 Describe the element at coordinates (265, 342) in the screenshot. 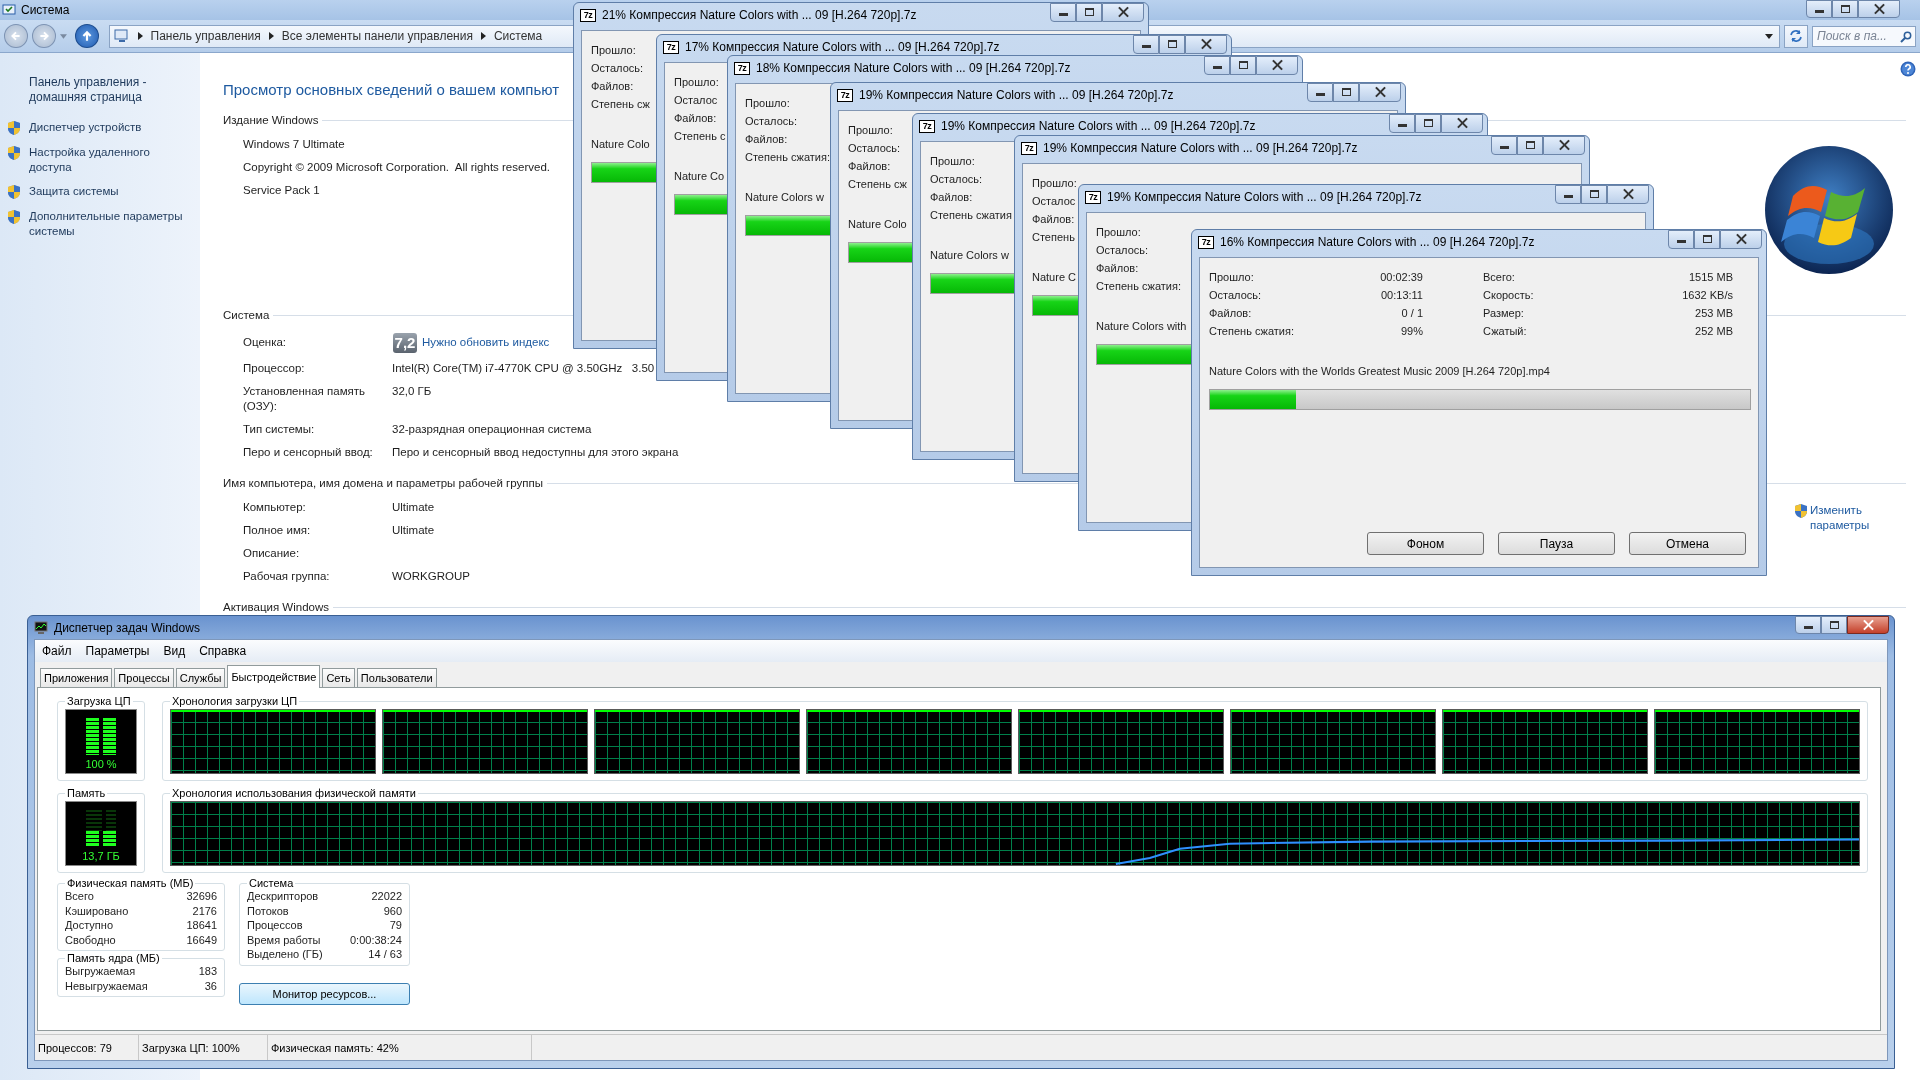

I see `field-label: Оценка:` at that location.